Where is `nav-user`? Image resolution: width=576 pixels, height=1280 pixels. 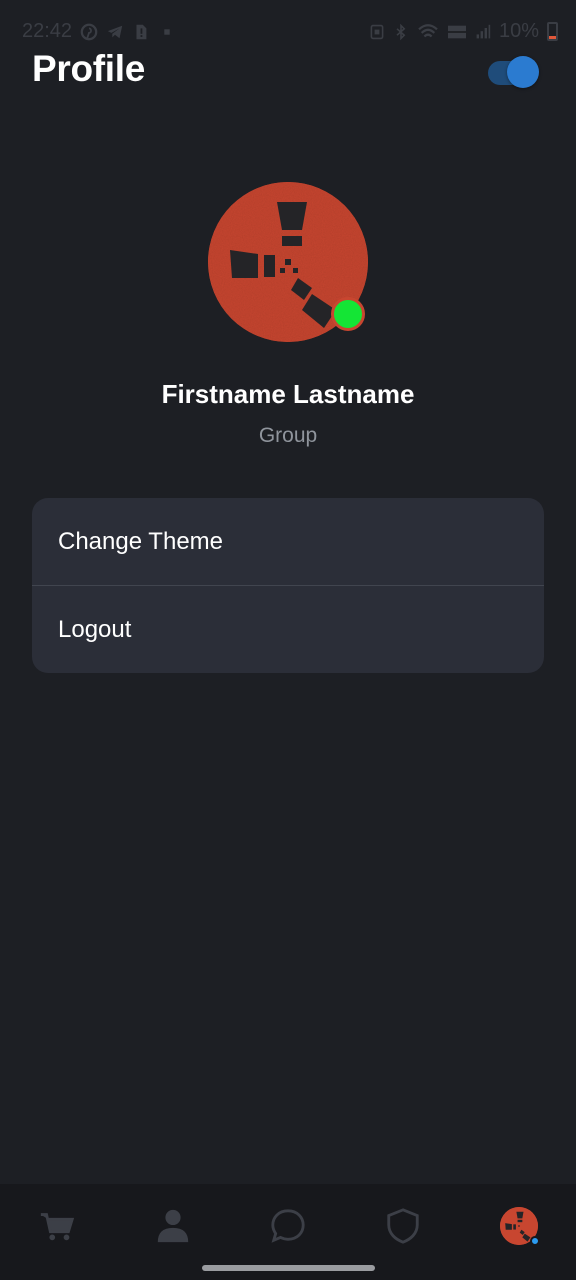 nav-user is located at coordinates (173, 1226).